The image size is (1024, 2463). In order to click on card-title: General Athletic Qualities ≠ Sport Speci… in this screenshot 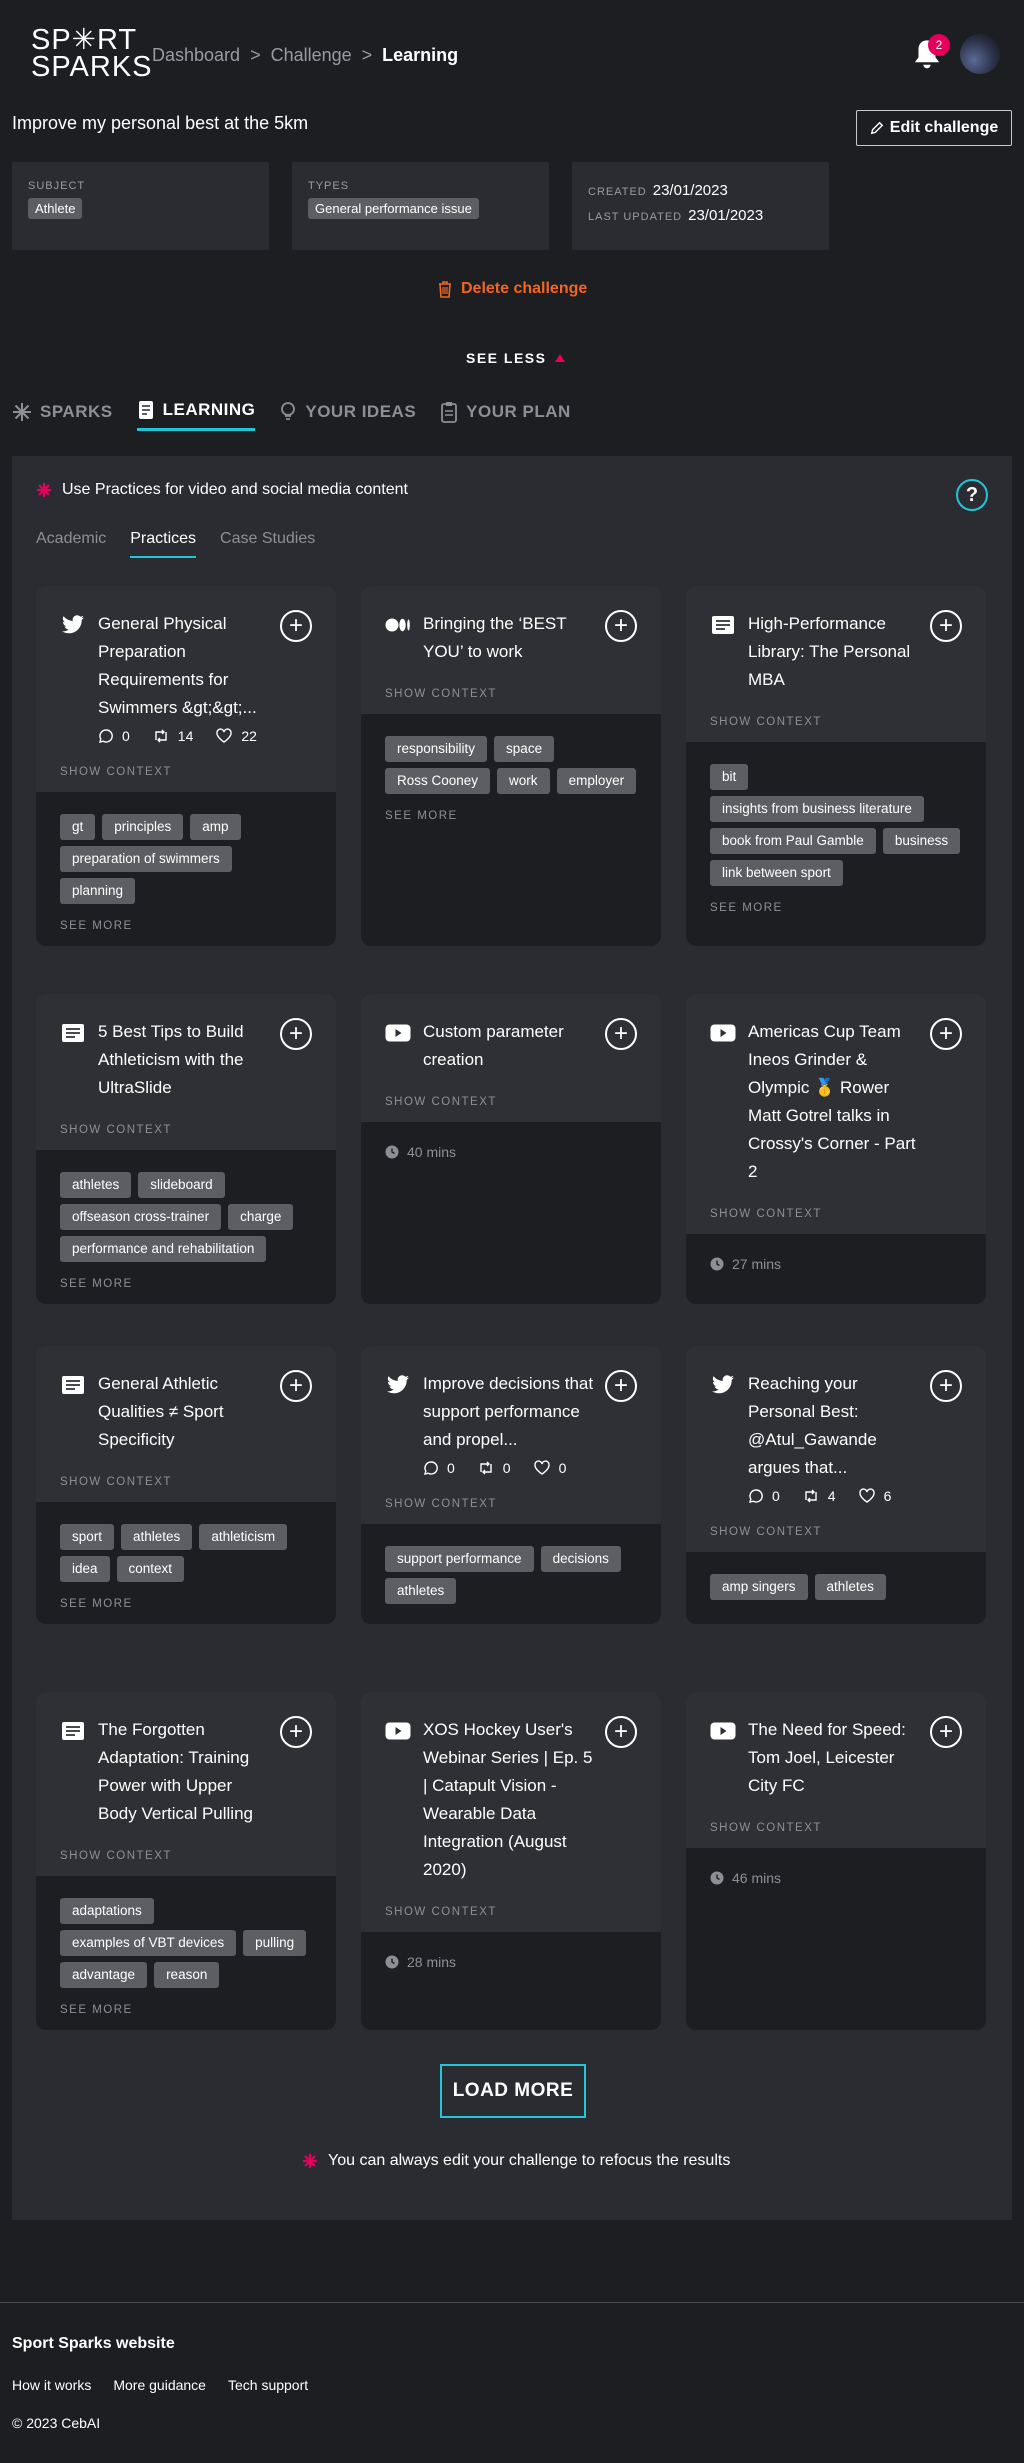, I will do `click(186, 1412)`.